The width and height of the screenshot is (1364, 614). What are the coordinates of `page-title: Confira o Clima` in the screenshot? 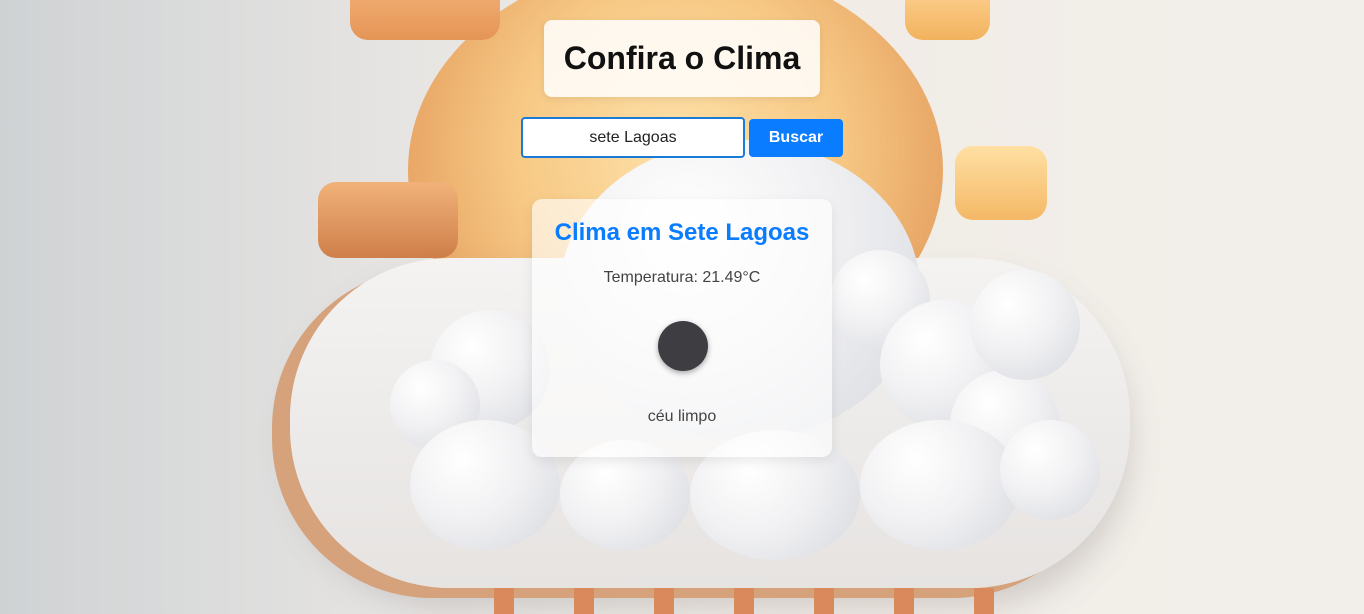 It's located at (682, 58).